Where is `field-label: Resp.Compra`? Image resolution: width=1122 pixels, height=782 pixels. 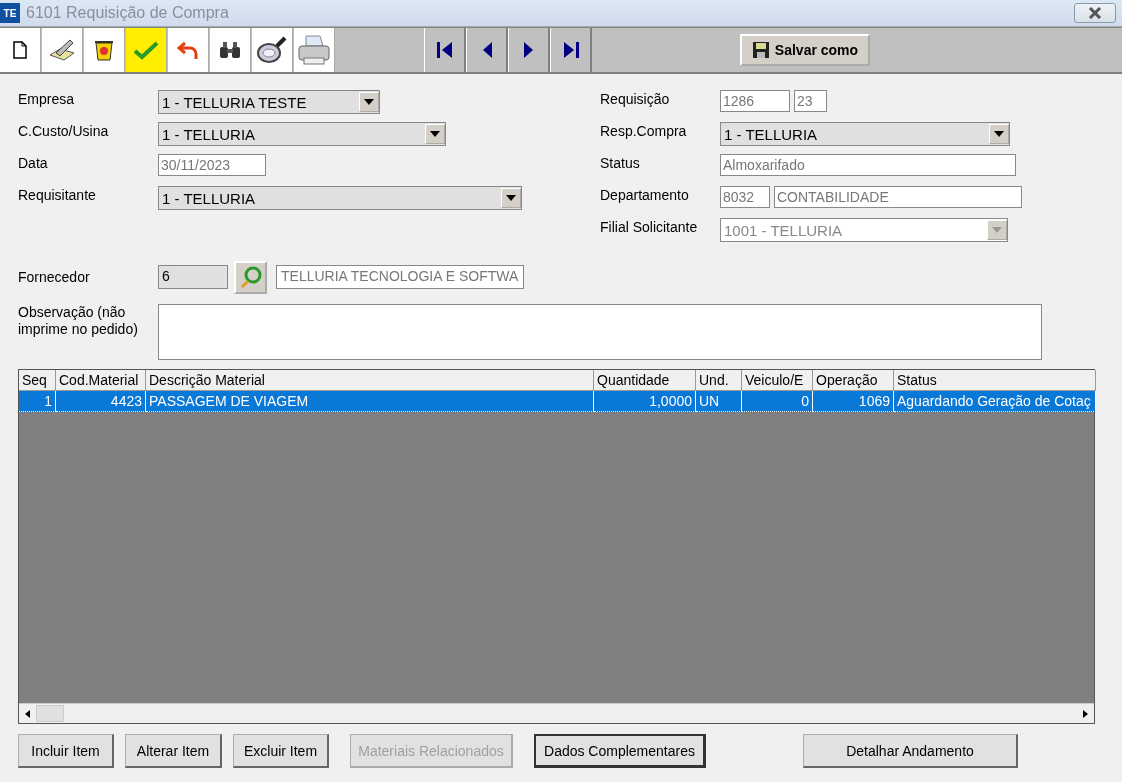 field-label: Resp.Compra is located at coordinates (644, 131).